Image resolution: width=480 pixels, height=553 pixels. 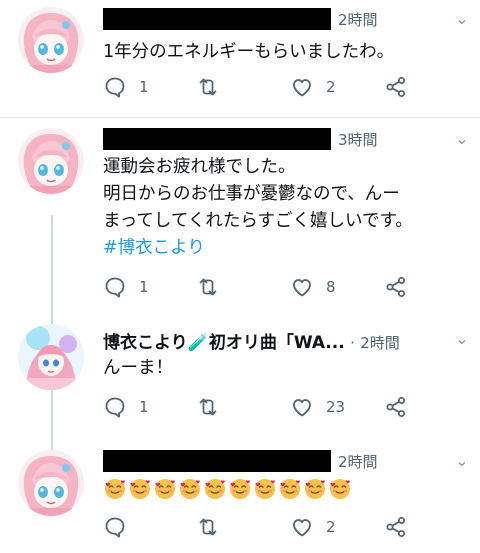 I want to click on tweet-text-line: んーま！, so click(x=138, y=368).